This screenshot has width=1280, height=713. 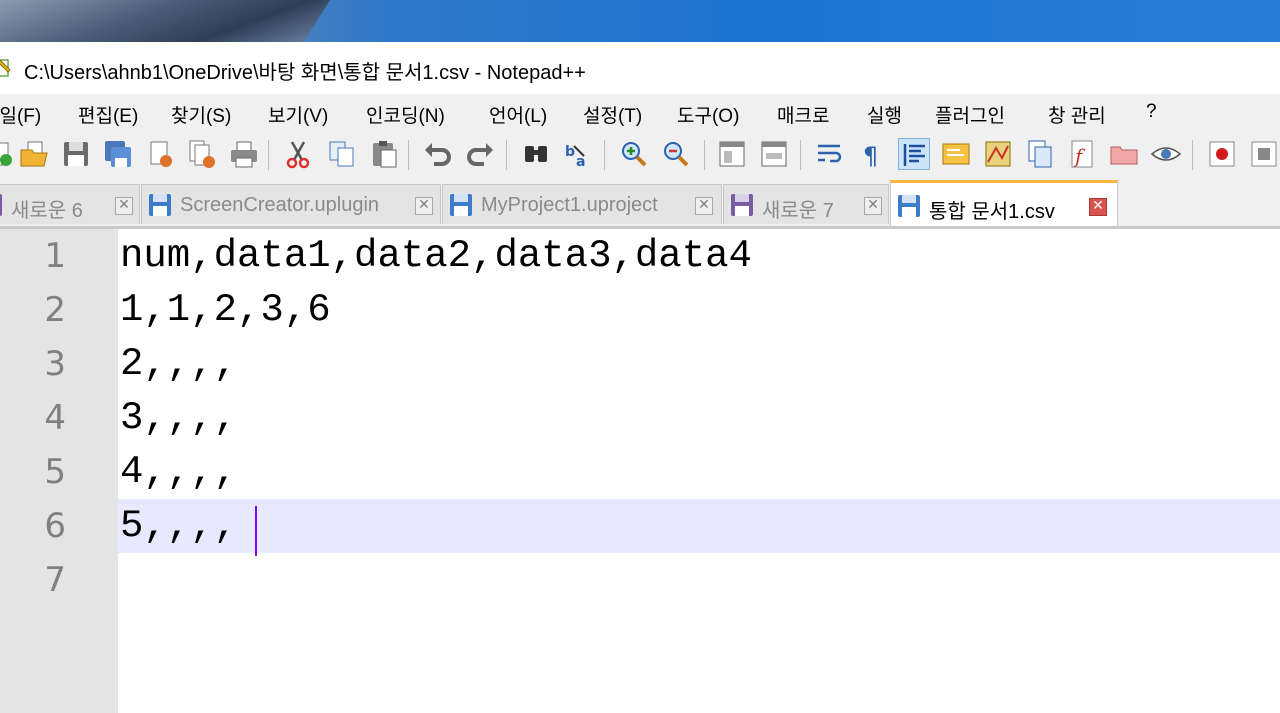 What do you see at coordinates (580, 162) in the screenshot?
I see `svg-text: a` at bounding box center [580, 162].